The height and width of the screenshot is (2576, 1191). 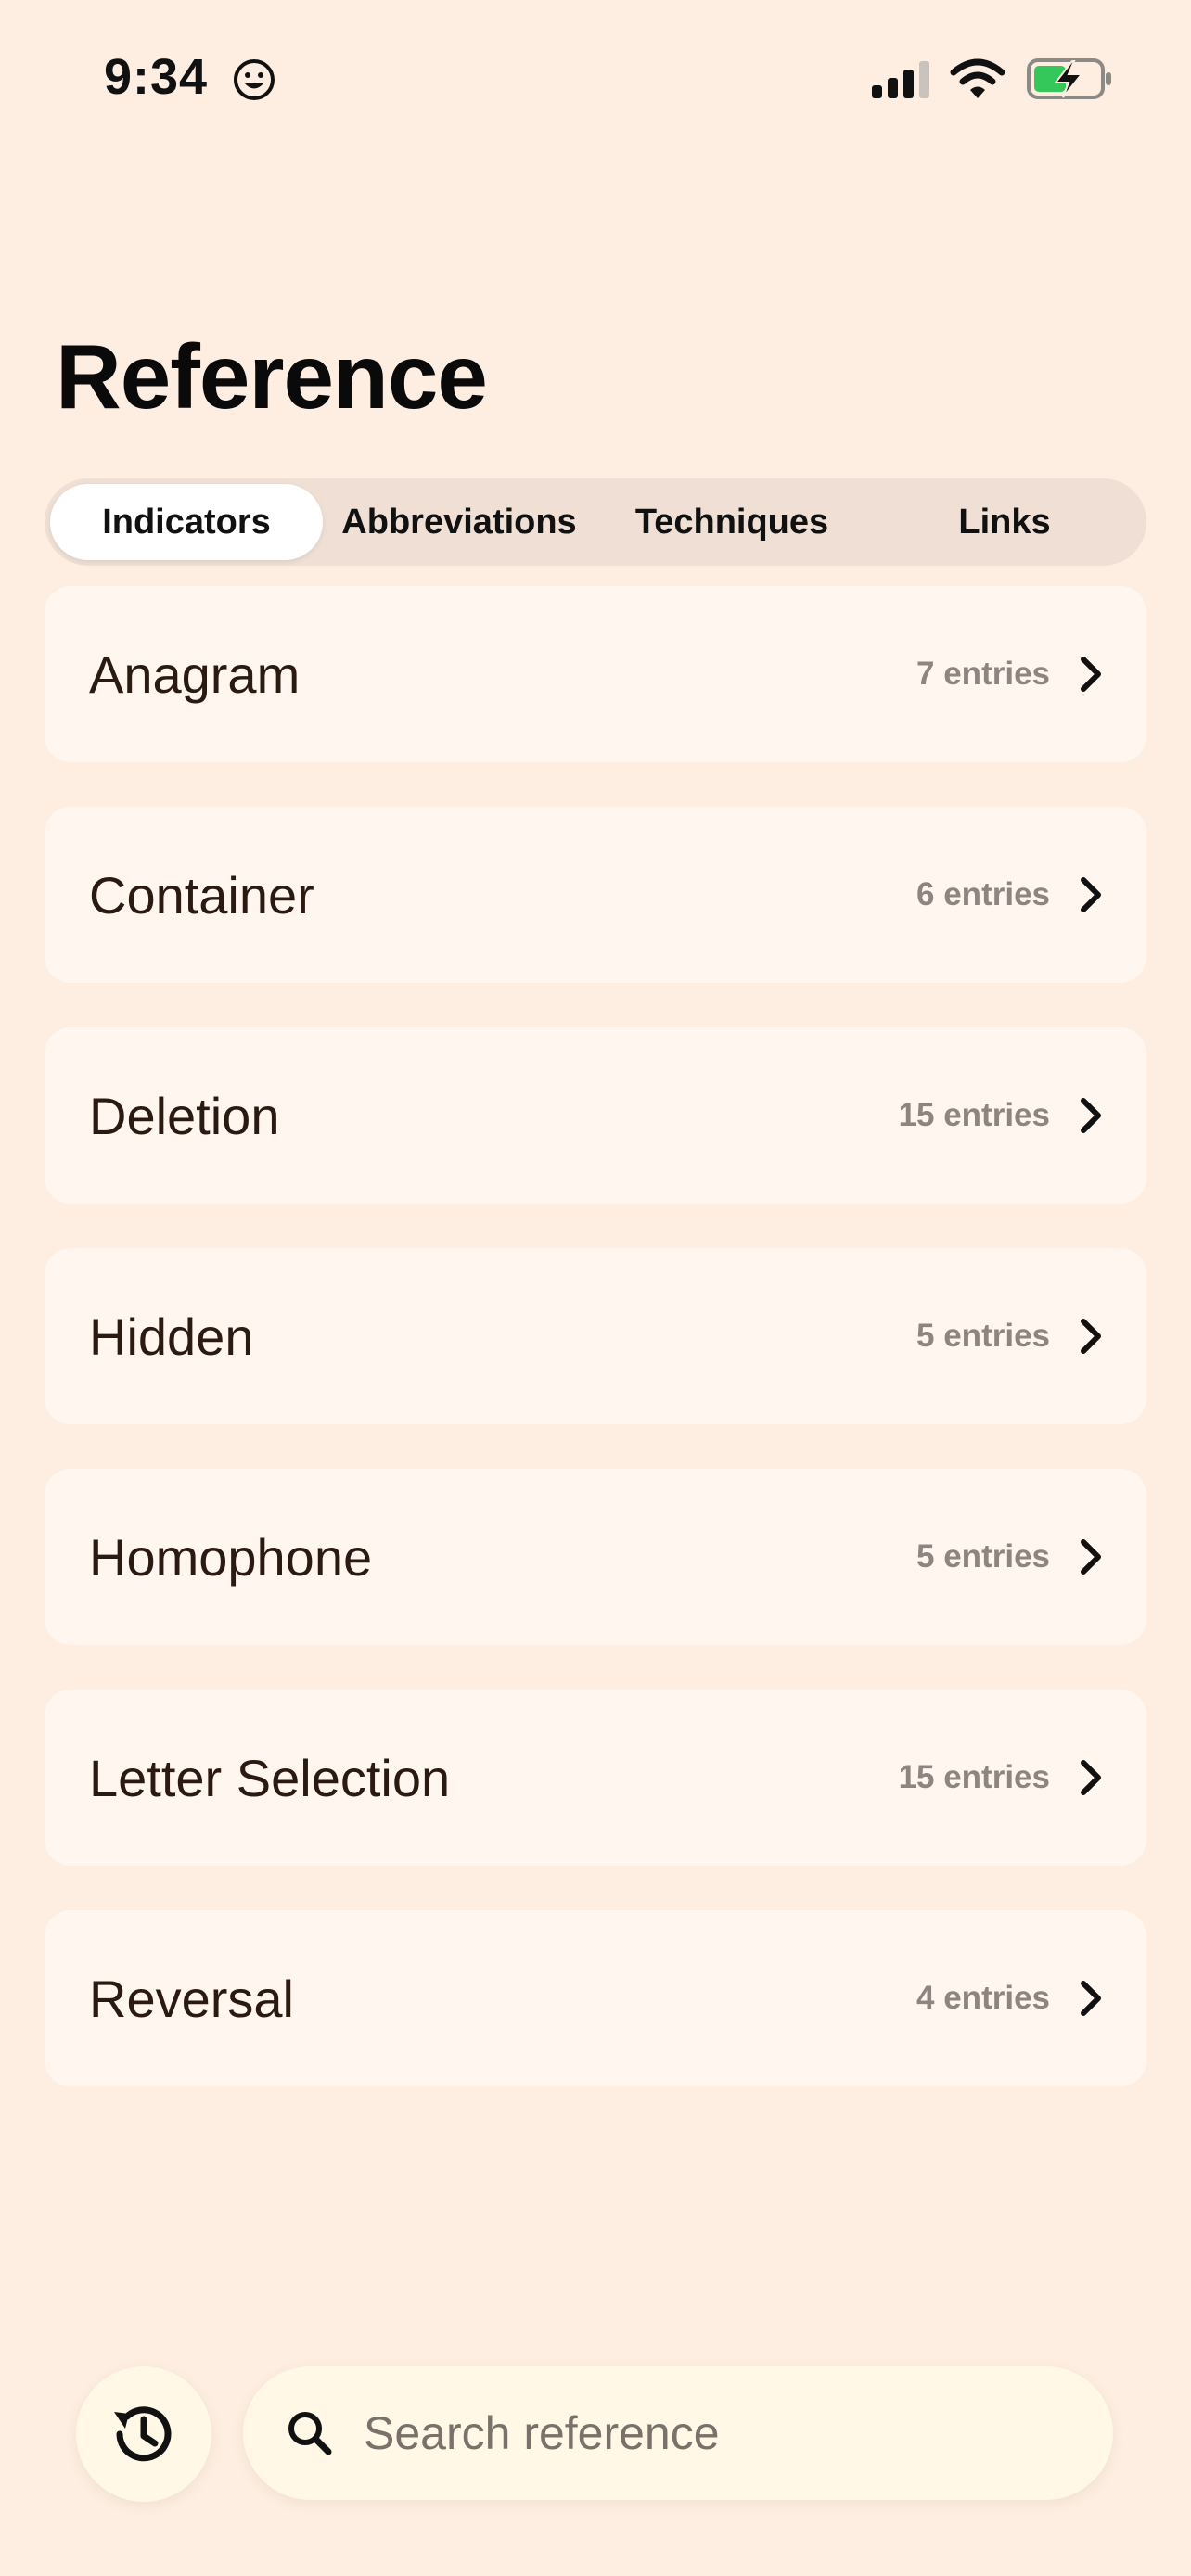 I want to click on list-item-deletion: Deletion 15 entries, so click(x=595, y=1116).